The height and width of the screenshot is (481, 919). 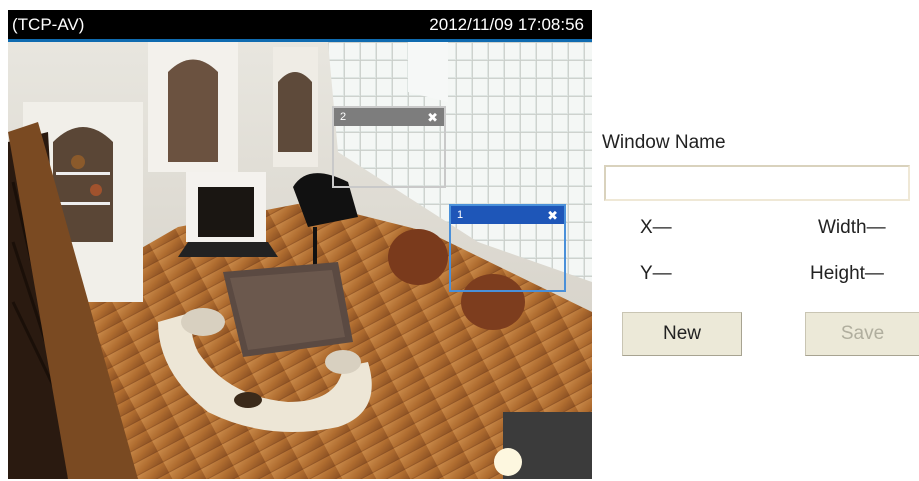 I want to click on camera-label: (TCP-AV), so click(x=48, y=24).